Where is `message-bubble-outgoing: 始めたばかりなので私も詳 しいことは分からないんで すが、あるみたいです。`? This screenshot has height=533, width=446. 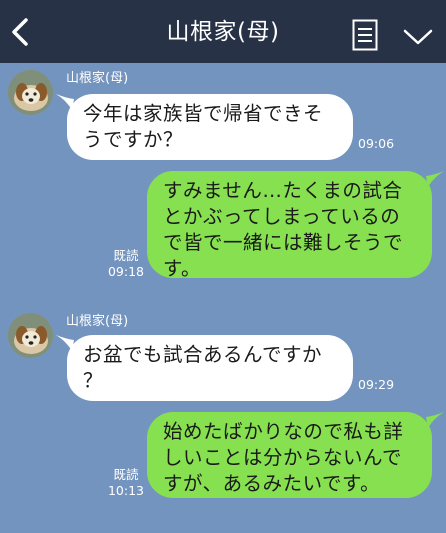
message-bubble-outgoing: 始めたばかりなので私も詳 しいことは分からないんで すが、あるみたいです。 is located at coordinates (289, 455).